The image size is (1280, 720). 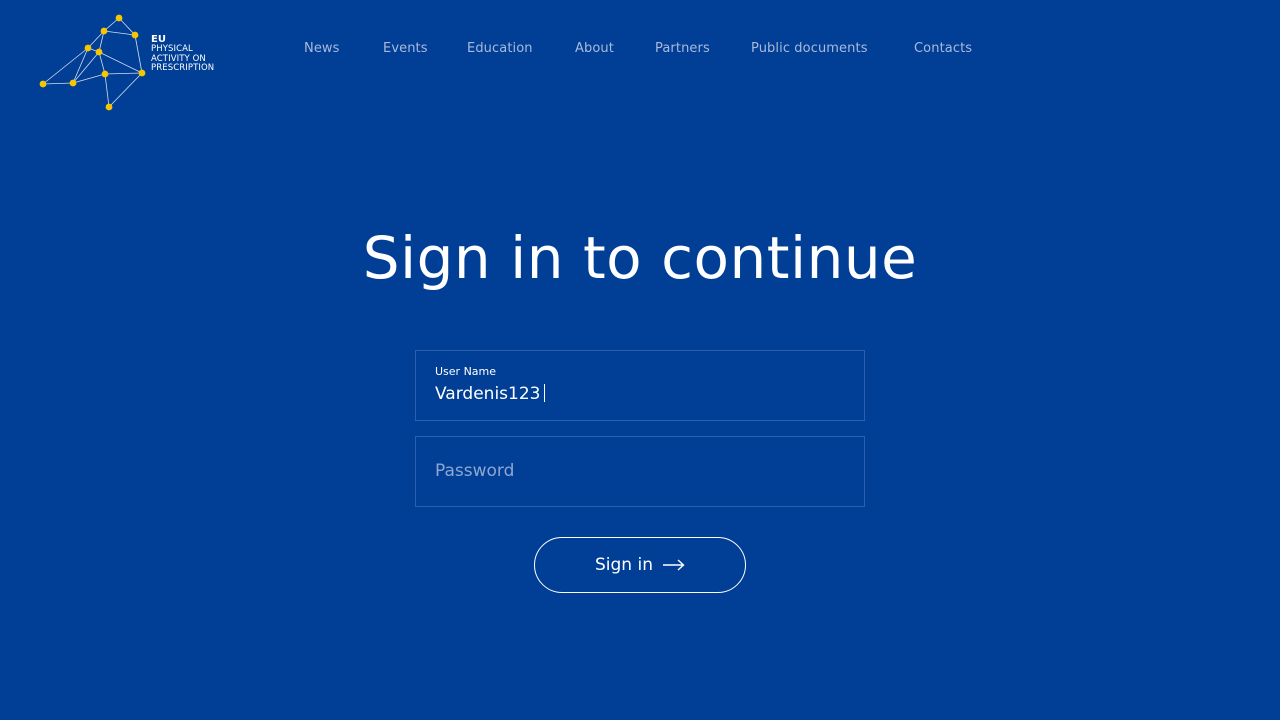 I want to click on username-value: Vardenis123, so click(x=488, y=394).